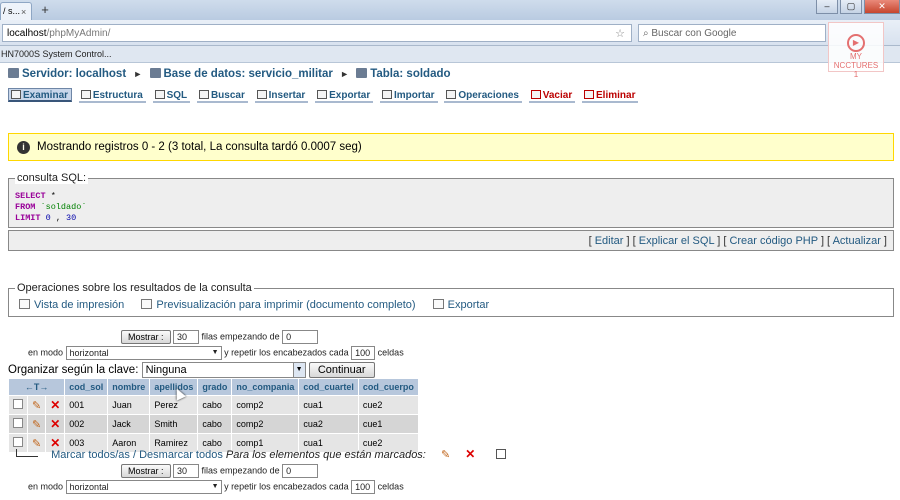  Describe the element at coordinates (171, 96) in the screenshot. I see `tab-sql: SQL` at that location.